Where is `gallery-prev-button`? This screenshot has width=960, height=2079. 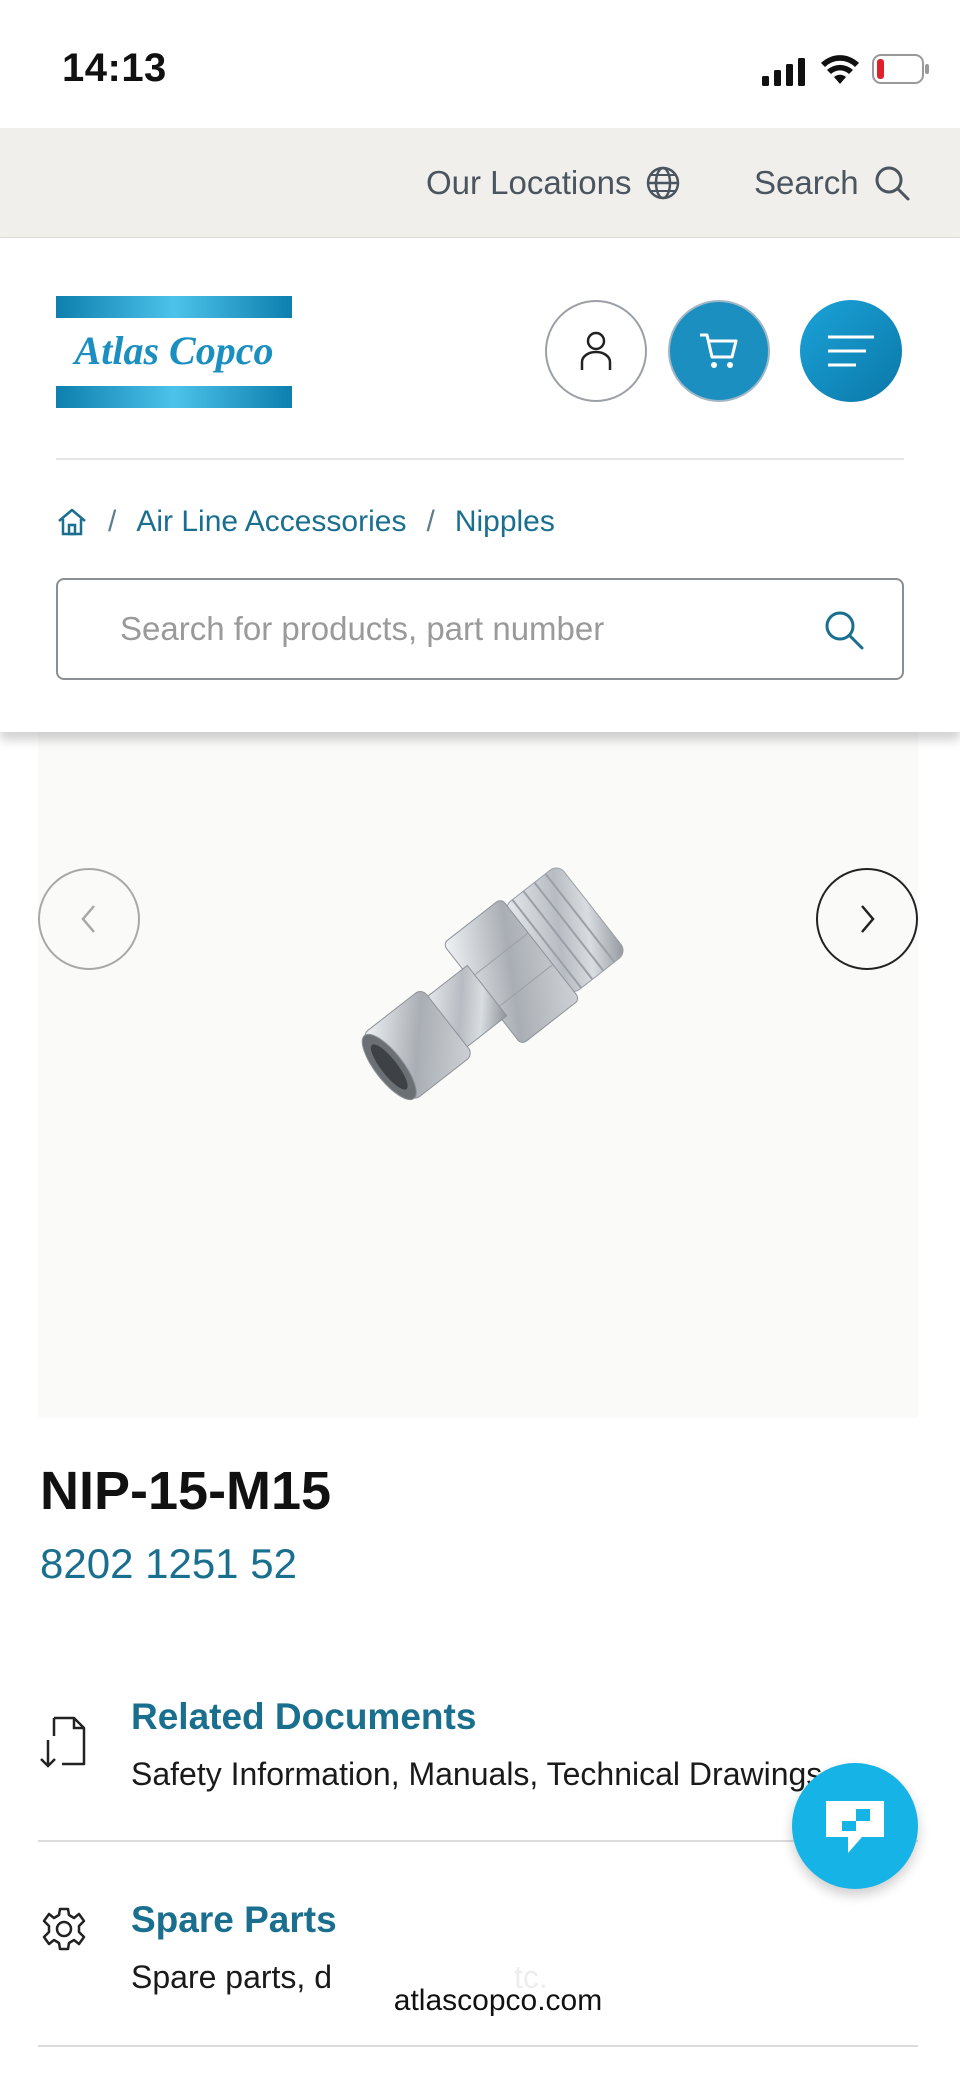 gallery-prev-button is located at coordinates (89, 919).